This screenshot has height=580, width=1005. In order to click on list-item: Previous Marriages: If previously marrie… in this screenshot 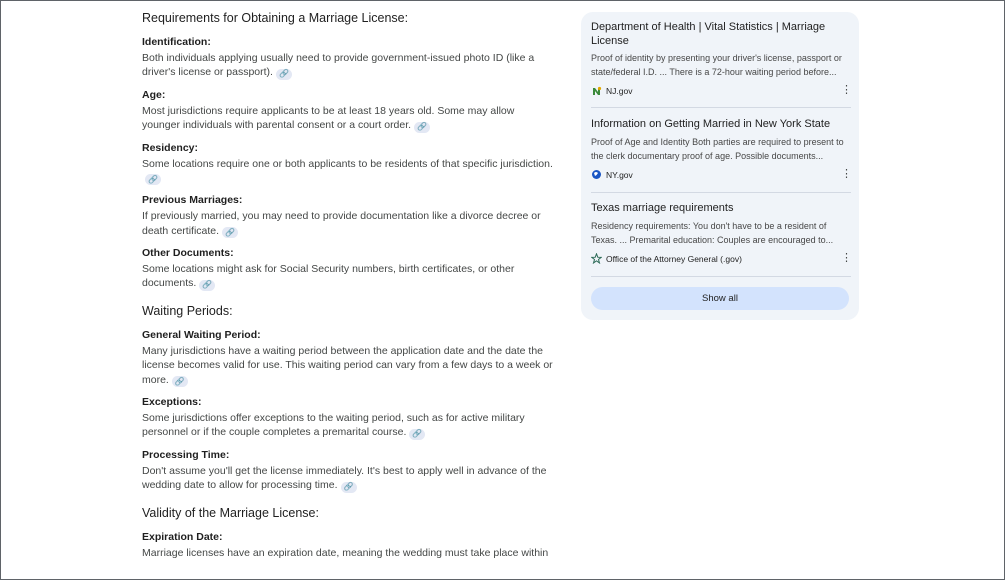, I will do `click(348, 216)`.